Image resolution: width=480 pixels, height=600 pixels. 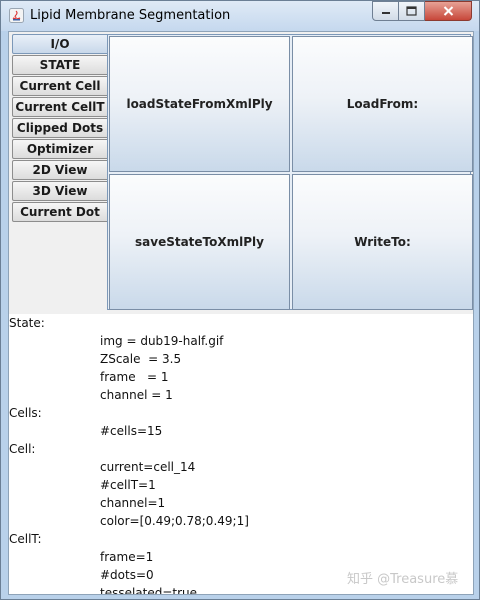 I want to click on close-icon, so click(x=448, y=11).